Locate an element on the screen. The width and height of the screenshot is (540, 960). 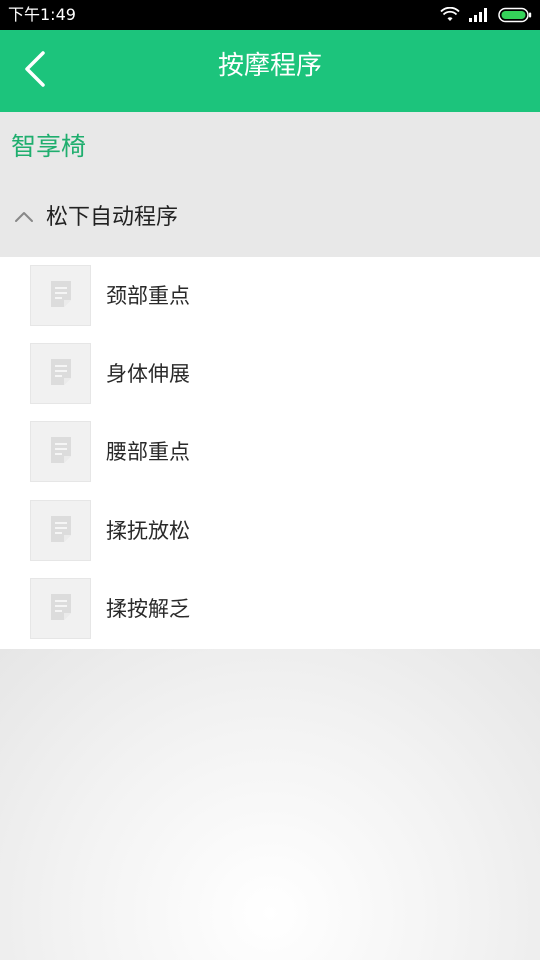
program-label: 身体伸展 is located at coordinates (148, 374).